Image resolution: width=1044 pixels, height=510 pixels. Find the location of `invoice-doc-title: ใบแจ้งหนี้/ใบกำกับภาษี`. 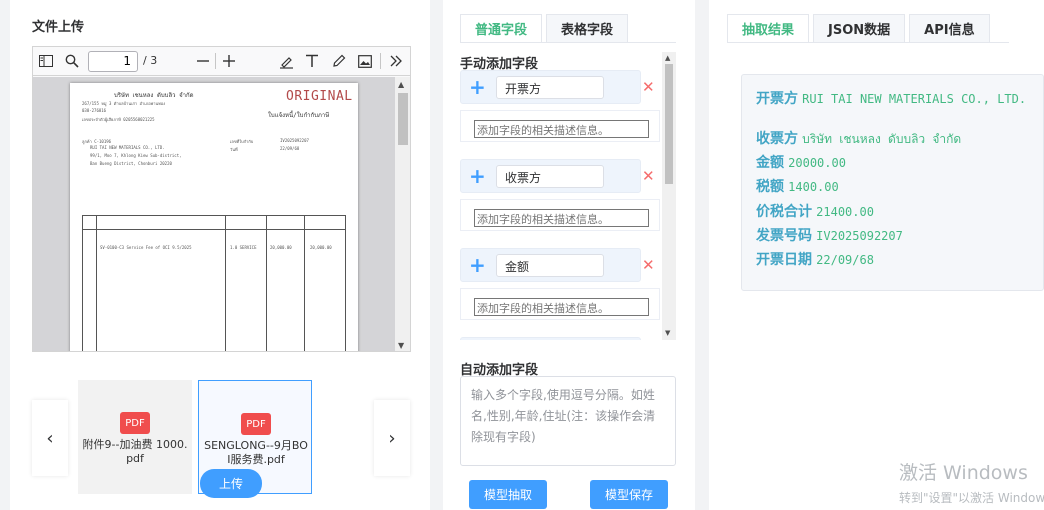

invoice-doc-title: ใบแจ้งหนี้/ใบกำกับภาษี is located at coordinates (299, 115).